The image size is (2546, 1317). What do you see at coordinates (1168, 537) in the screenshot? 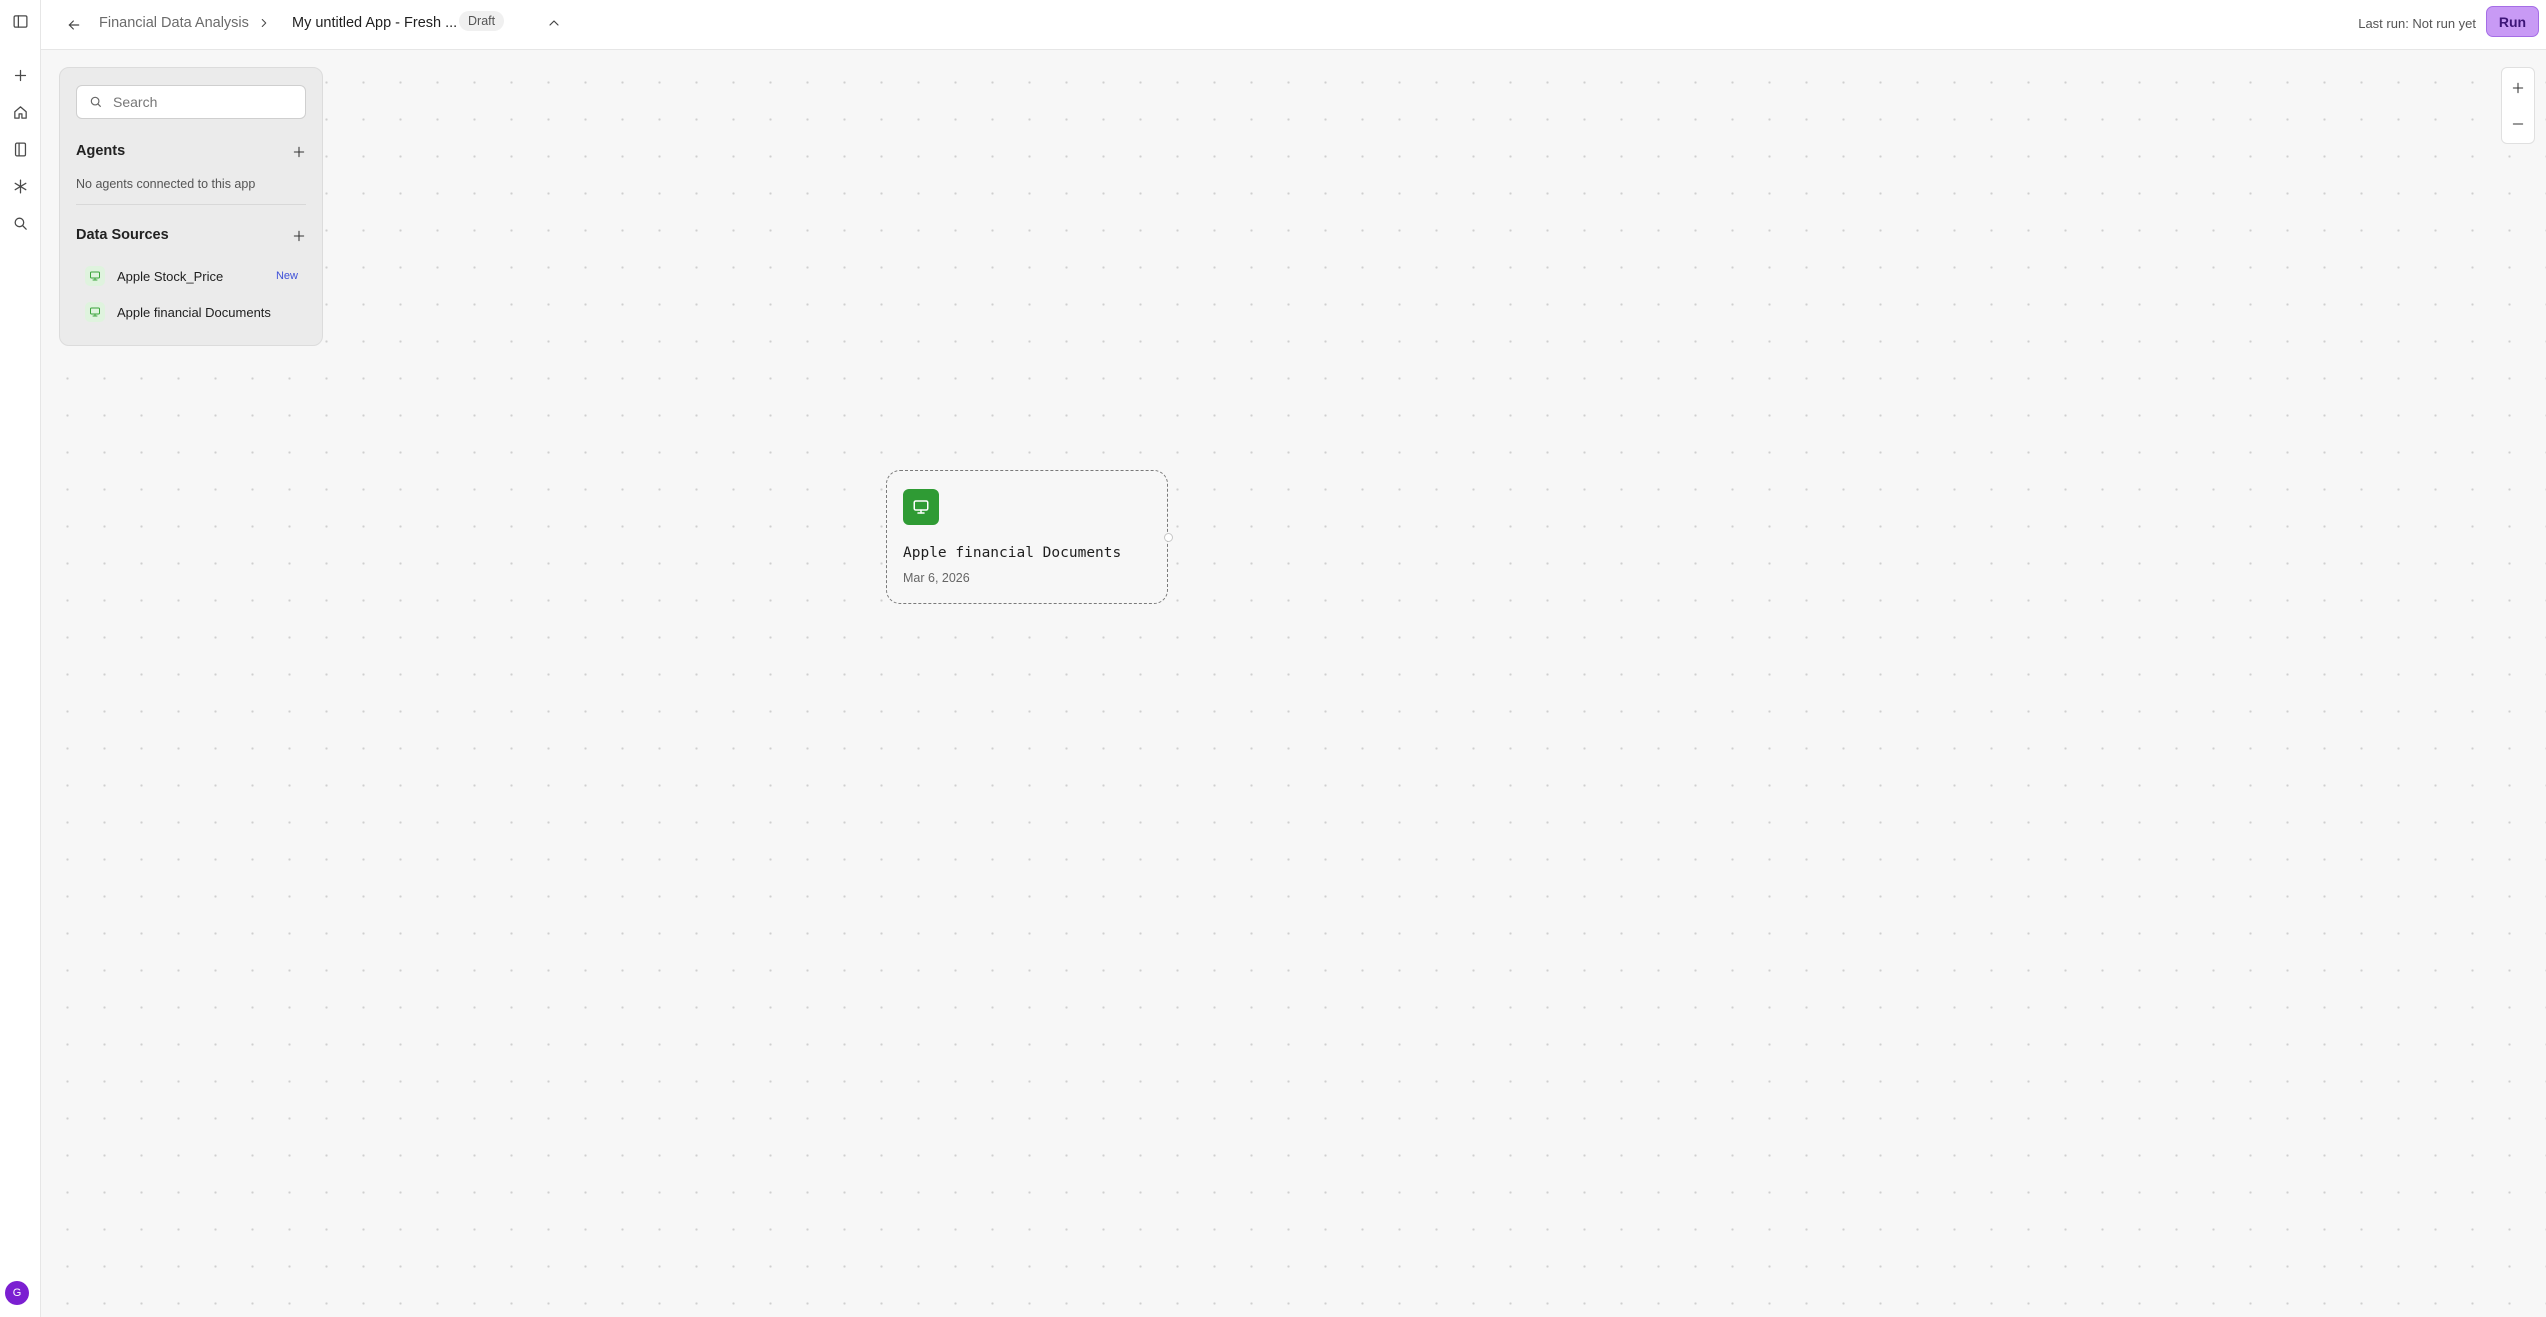
I see `node-connection-handle` at bounding box center [1168, 537].